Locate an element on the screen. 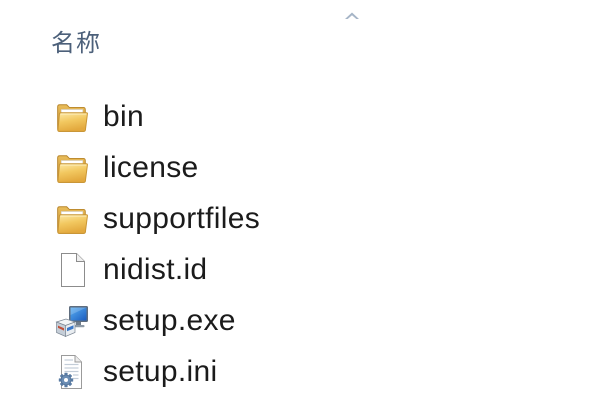 The image size is (604, 396). file-item-bin: bin is located at coordinates (312, 117).